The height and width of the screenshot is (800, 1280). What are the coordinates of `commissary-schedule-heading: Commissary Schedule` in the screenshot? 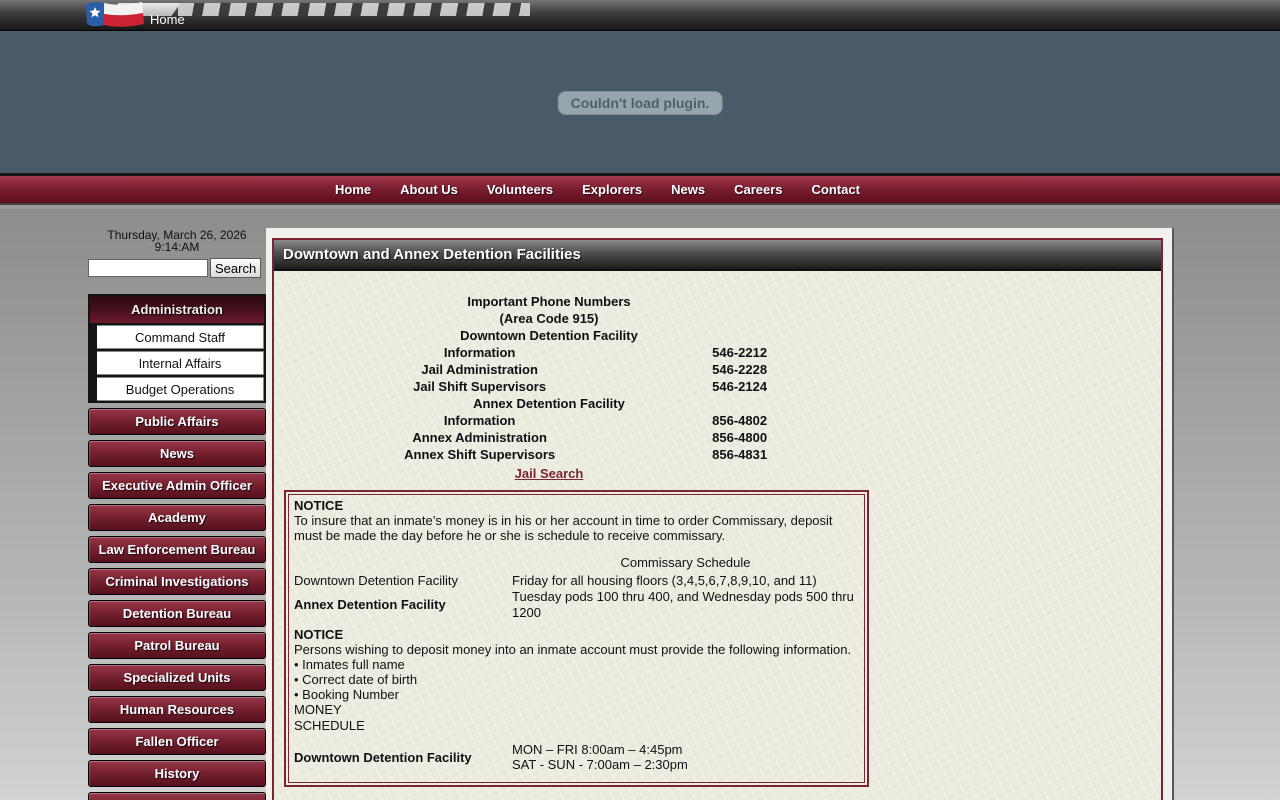 It's located at (685, 562).